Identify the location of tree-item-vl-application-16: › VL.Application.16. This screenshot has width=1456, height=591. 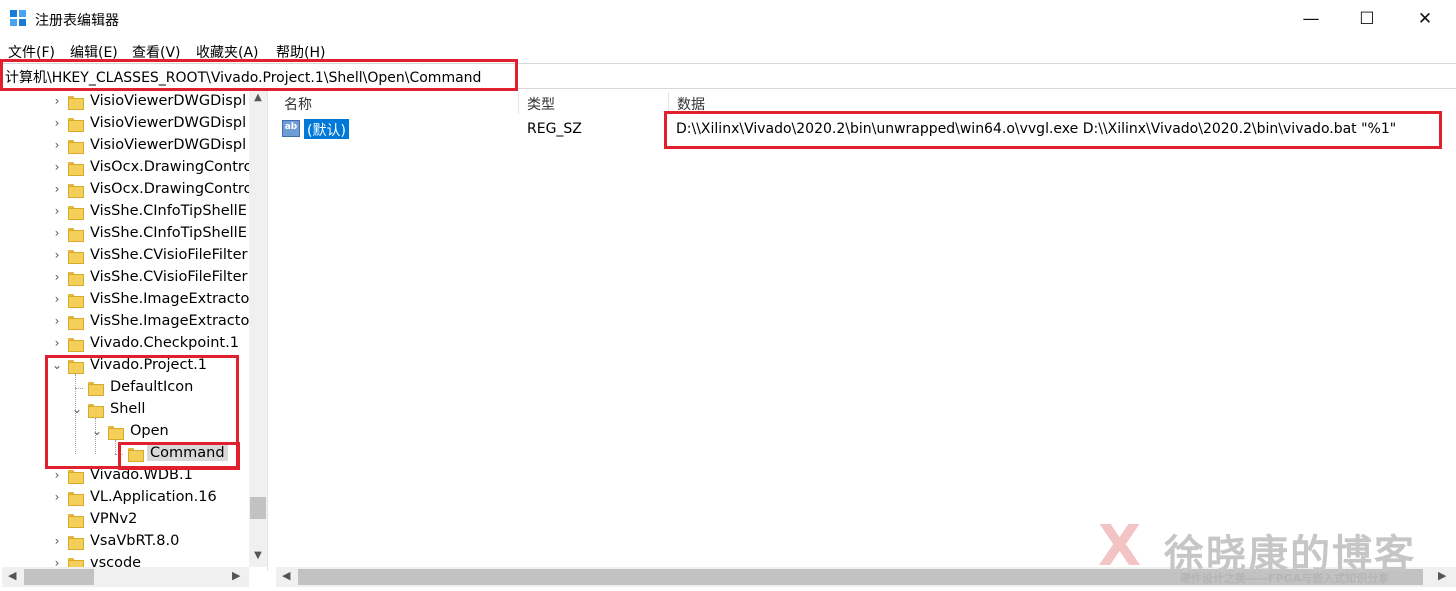
(127, 498).